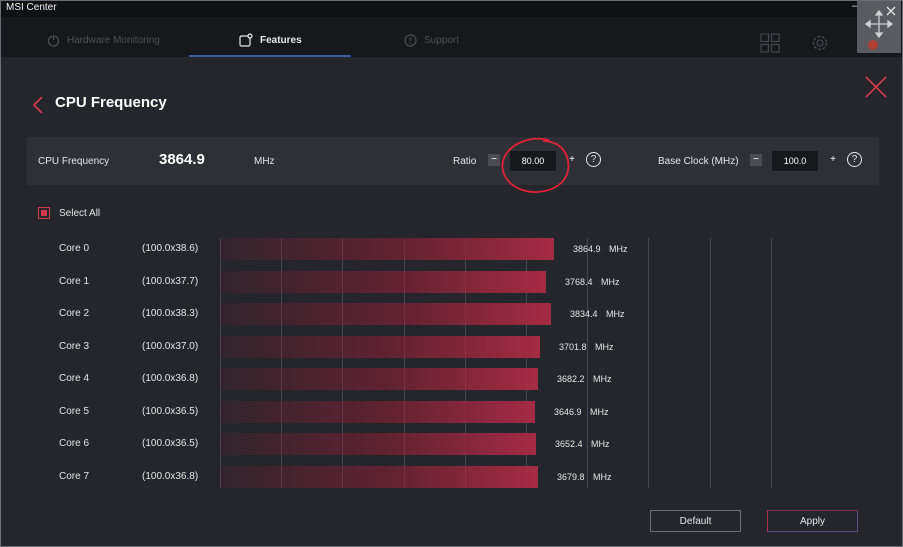 This screenshot has height=547, width=903. Describe the element at coordinates (833, 160) in the screenshot. I see `base-clock-increase-button: +` at that location.